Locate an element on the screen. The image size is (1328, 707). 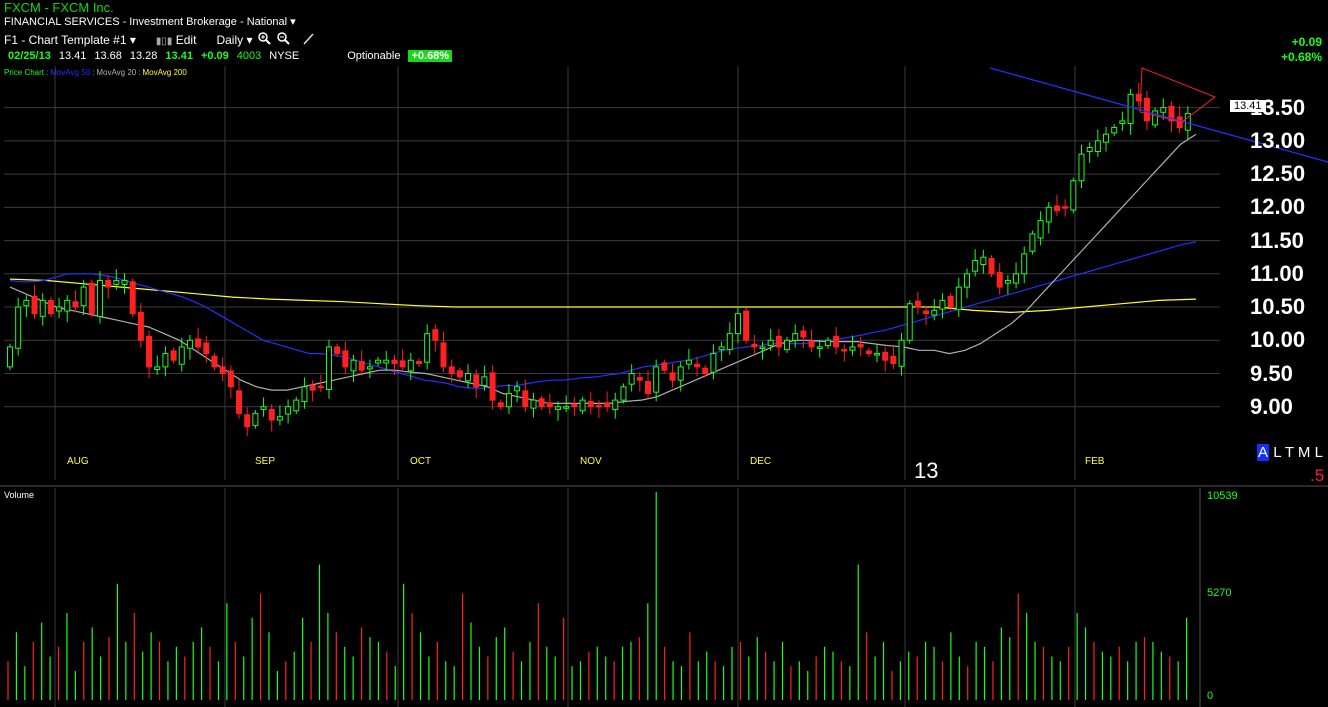
month-label: DEC is located at coordinates (761, 461).